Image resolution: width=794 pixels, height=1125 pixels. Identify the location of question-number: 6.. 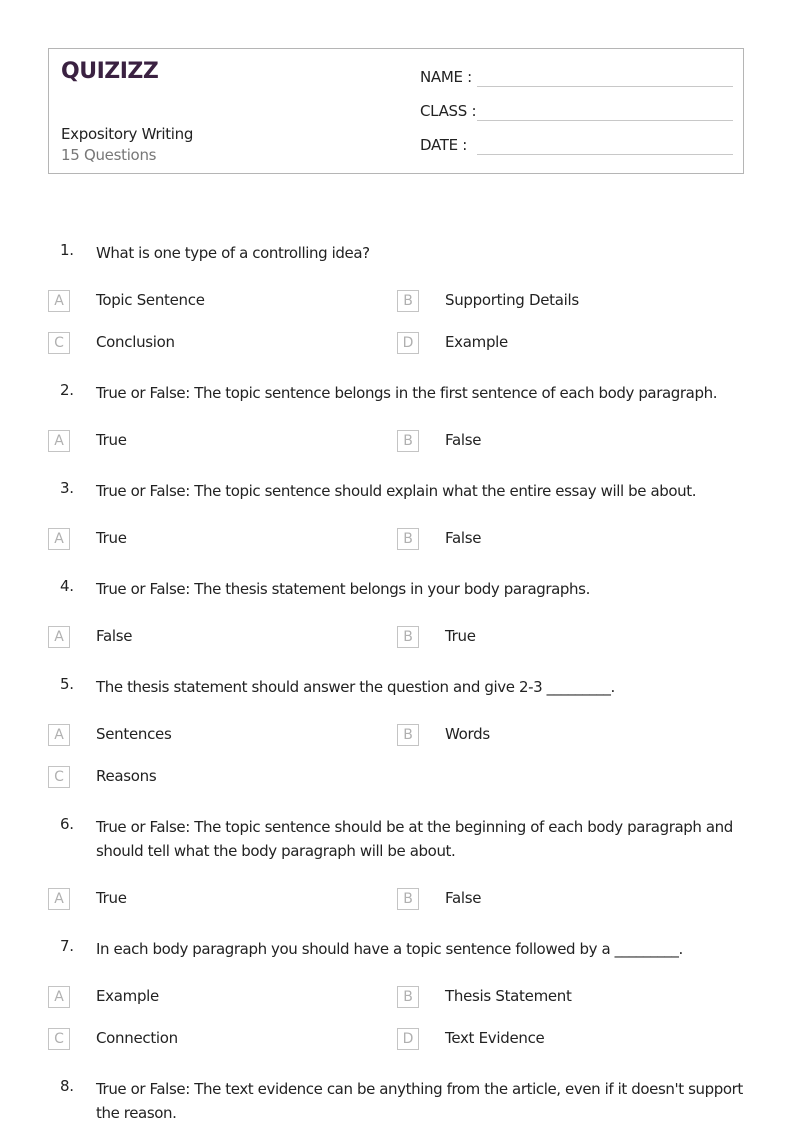
(67, 824).